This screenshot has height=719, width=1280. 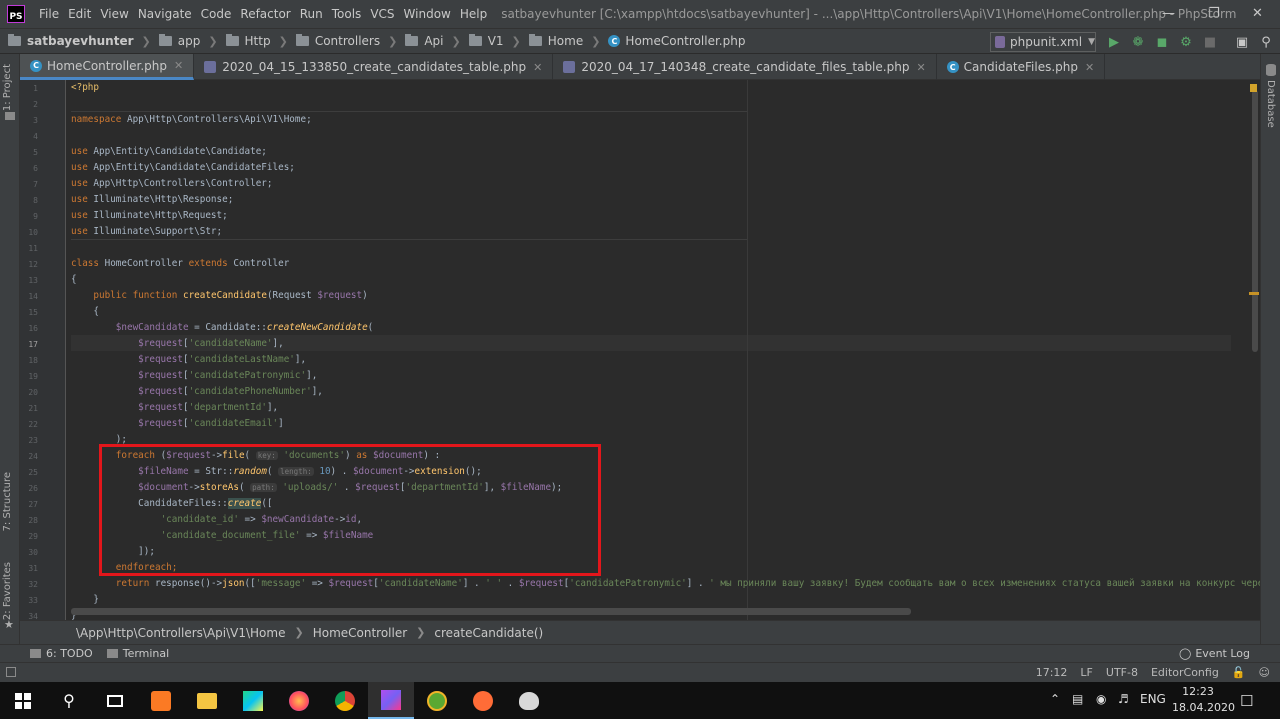 What do you see at coordinates (114, 14) in the screenshot?
I see `menu-view: View` at bounding box center [114, 14].